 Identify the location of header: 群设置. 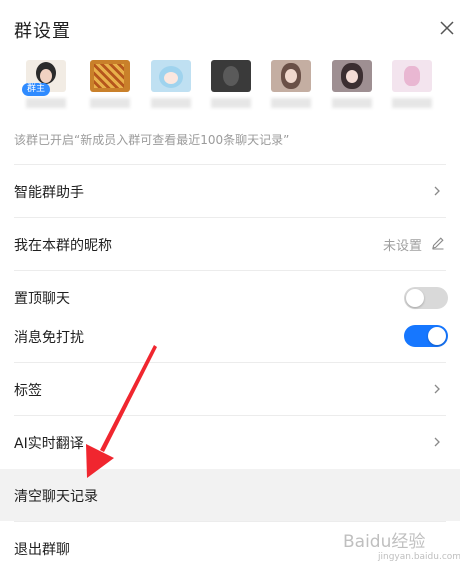
(230, 28).